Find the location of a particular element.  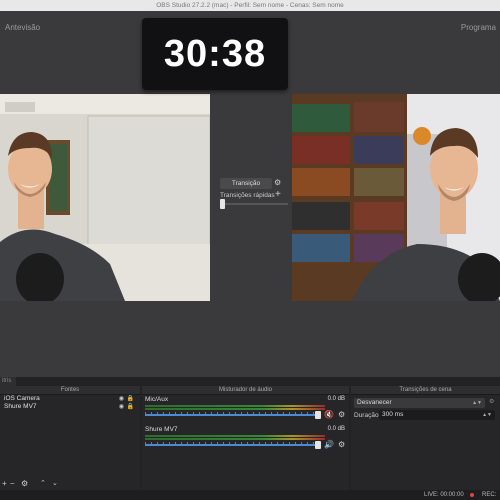

mixer-title: Misturador de áudio is located at coordinates (245, 390).